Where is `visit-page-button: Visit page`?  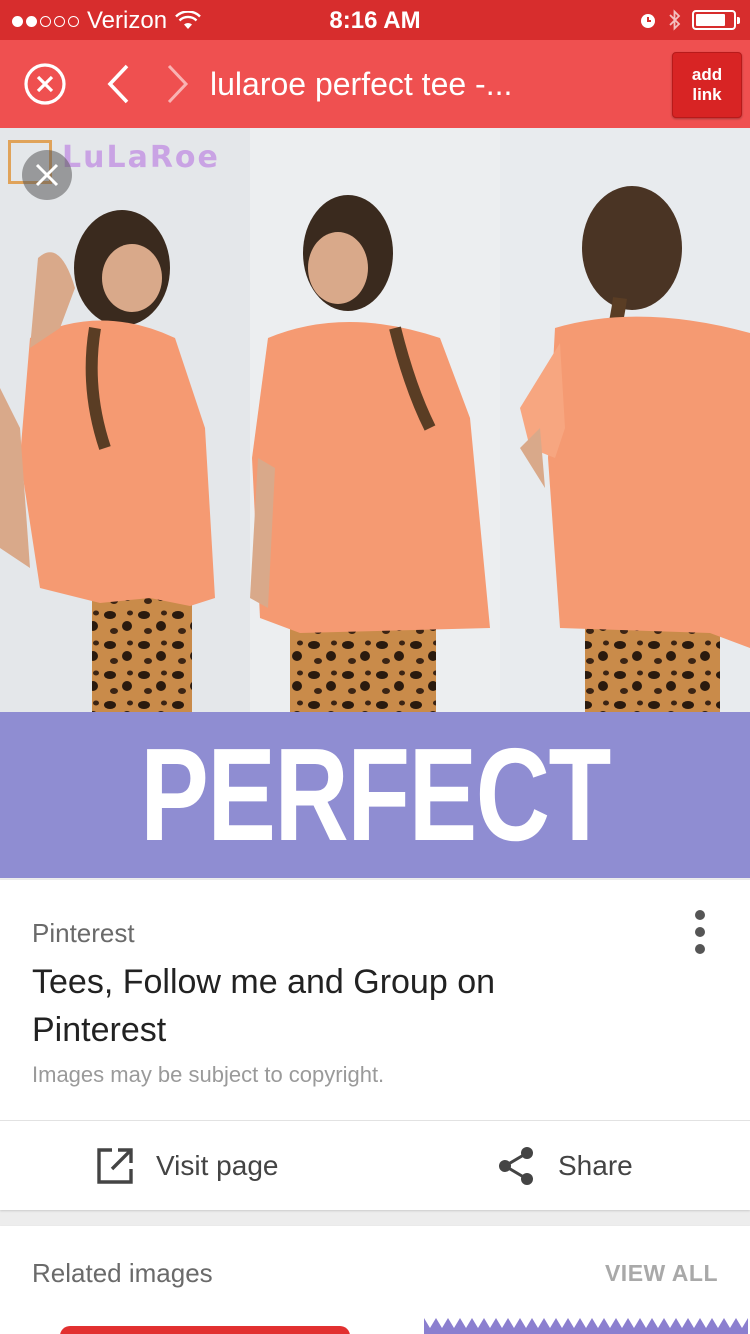 visit-page-button: Visit page is located at coordinates (187, 1165).